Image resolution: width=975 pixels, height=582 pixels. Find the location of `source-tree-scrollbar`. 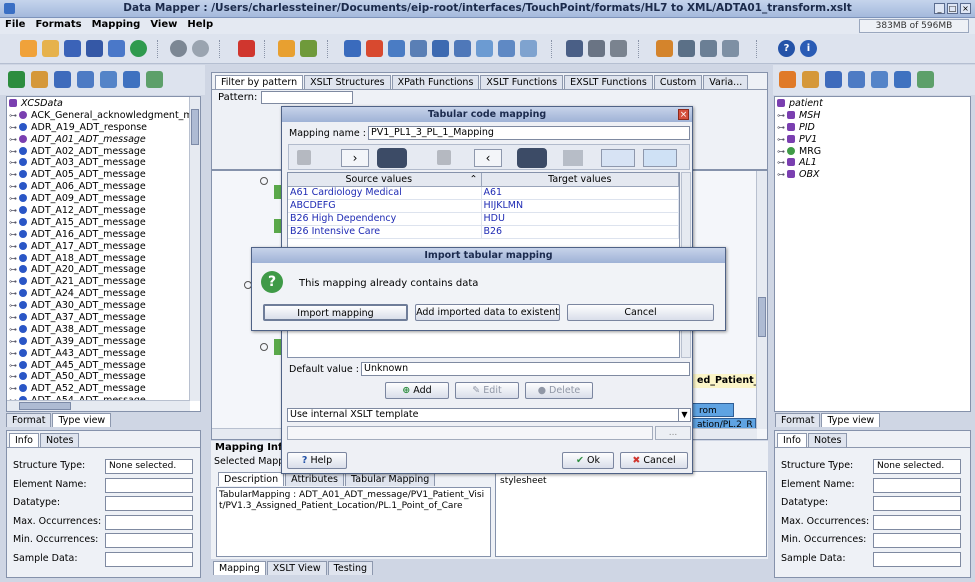

source-tree-scrollbar is located at coordinates (194, 249).